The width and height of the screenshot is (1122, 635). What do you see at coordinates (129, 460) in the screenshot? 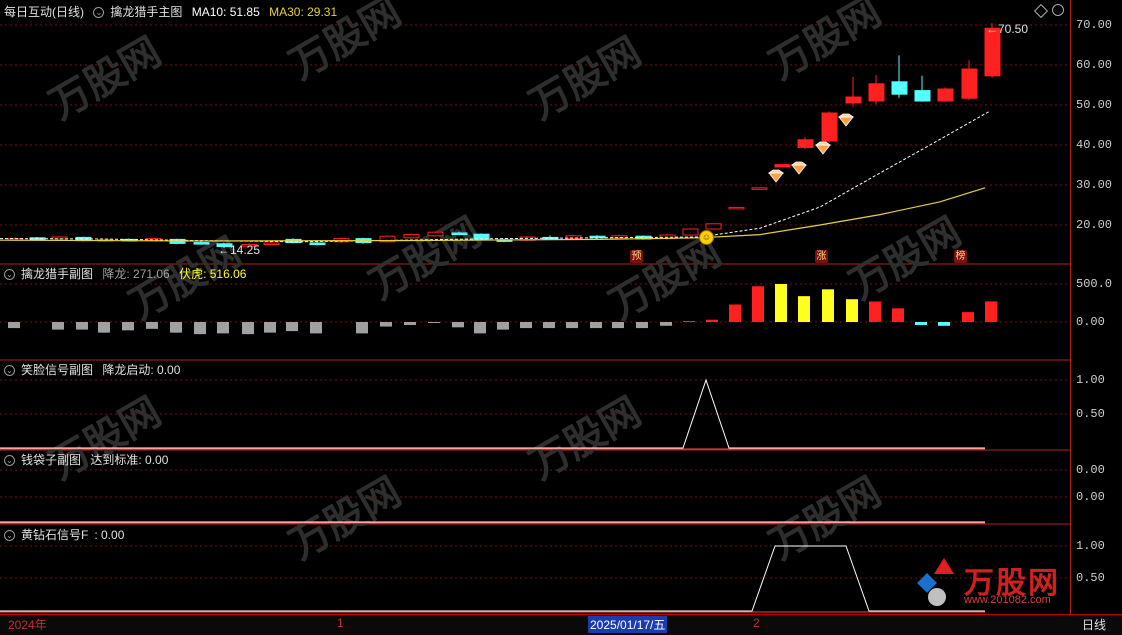
I see `sub3-value: 达到标准: 0.00` at bounding box center [129, 460].